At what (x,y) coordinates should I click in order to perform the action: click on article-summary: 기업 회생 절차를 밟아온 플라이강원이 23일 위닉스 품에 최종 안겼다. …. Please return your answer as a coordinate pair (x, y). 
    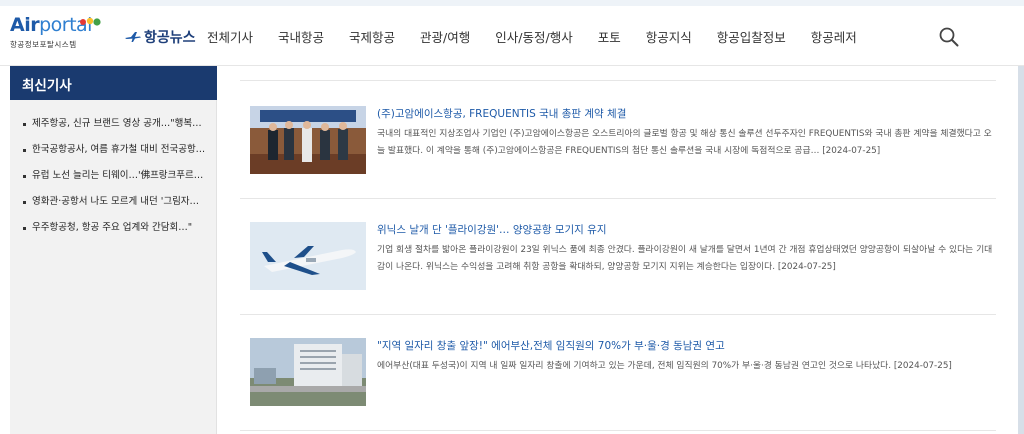
    Looking at the image, I should click on (686, 258).